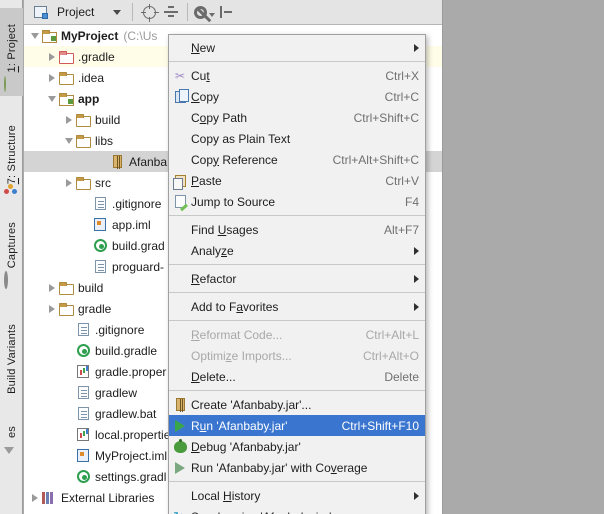 This screenshot has width=604, height=514. Describe the element at coordinates (402, 180) in the screenshot. I see `menu-item-shortcut: Ctrl+V` at that location.